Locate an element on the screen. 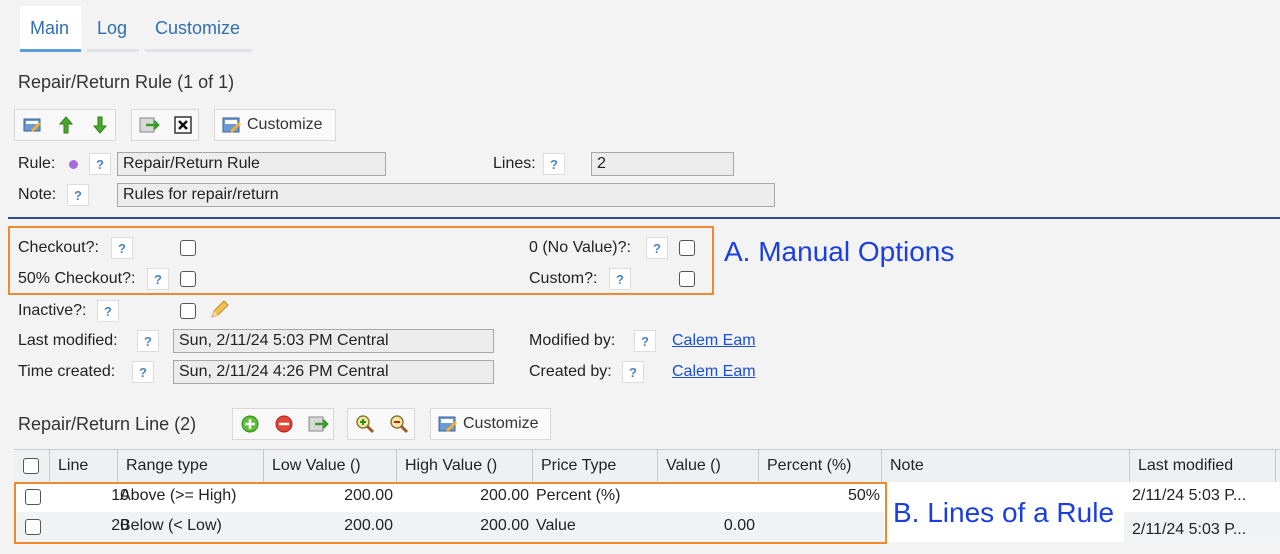 Image resolution: width=1280 pixels, height=554 pixels. zoom-out-icon is located at coordinates (399, 424).